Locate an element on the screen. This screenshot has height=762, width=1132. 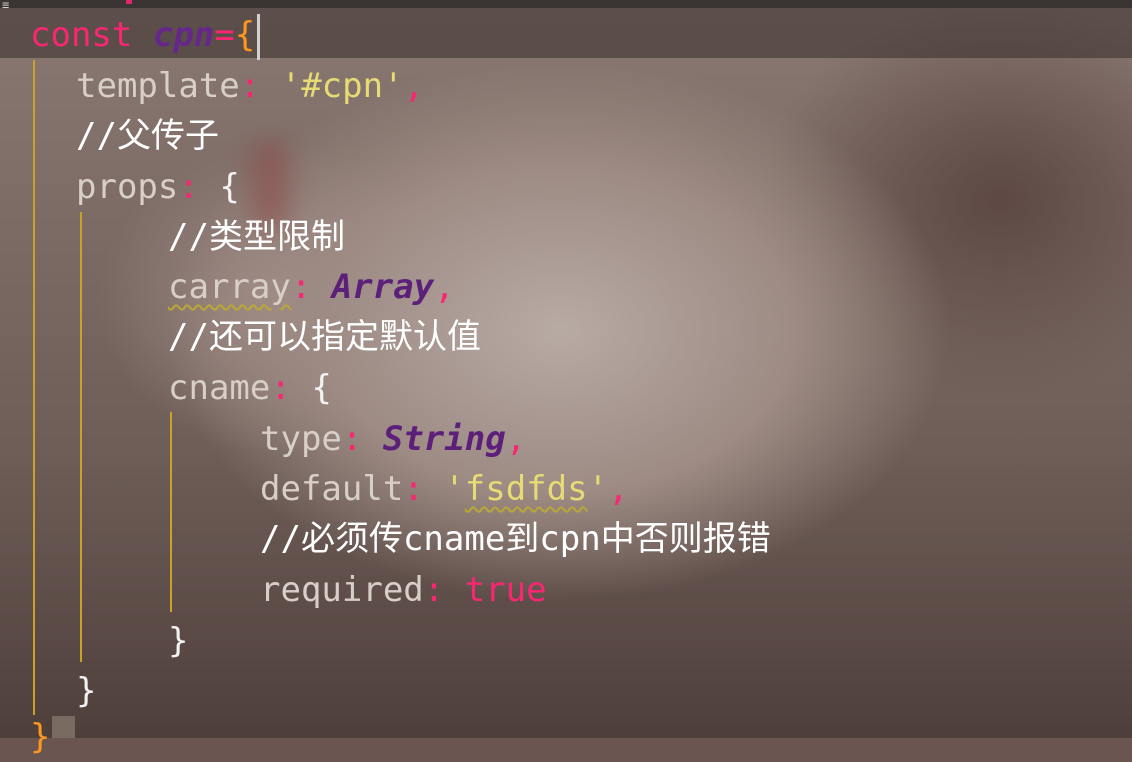
comment: //必须传cname到cpn中否则报错 is located at coordinates (515, 539).